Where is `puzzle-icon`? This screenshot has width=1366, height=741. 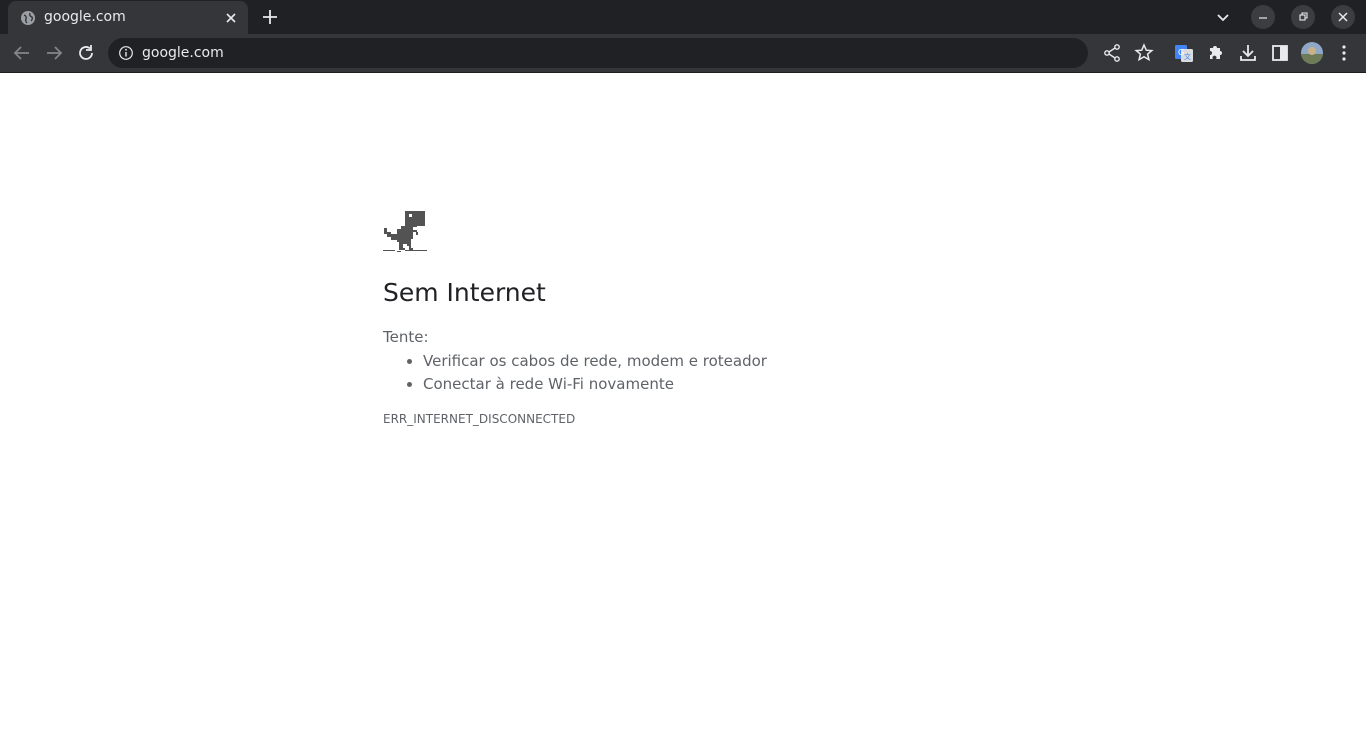 puzzle-icon is located at coordinates (1216, 53).